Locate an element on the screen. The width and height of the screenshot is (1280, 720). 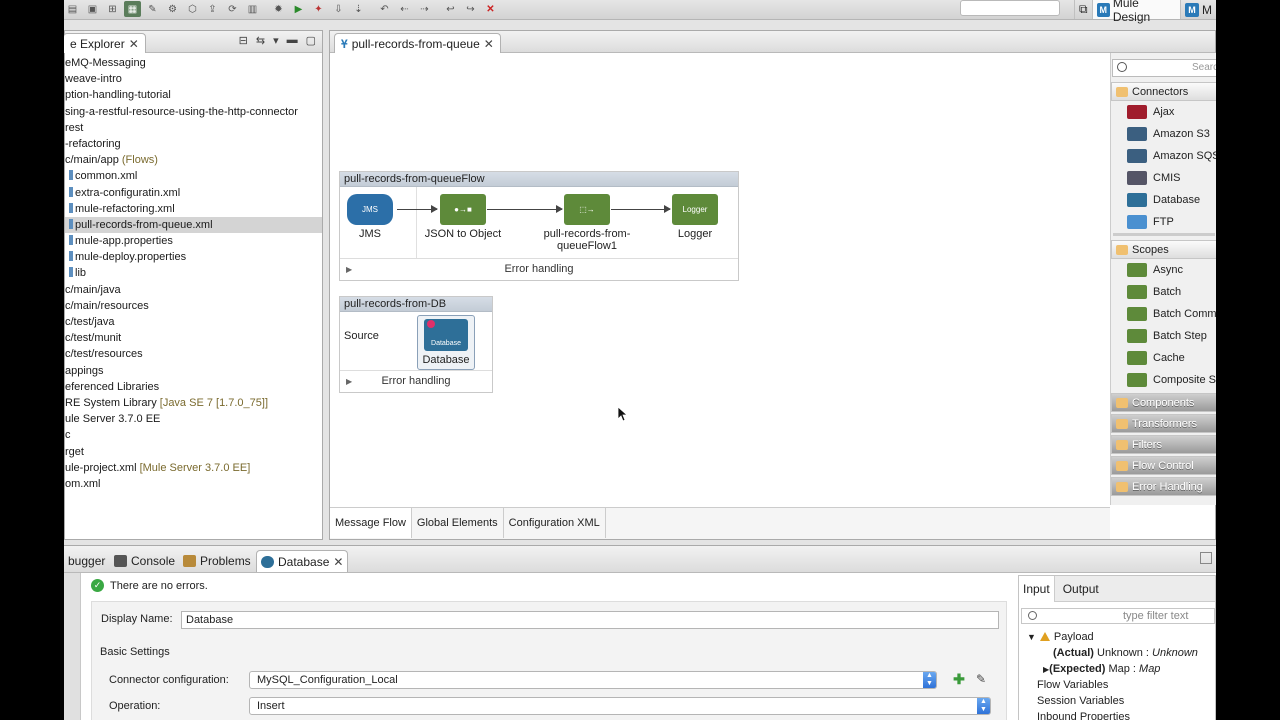
connector-config-select: MySQL_Configuration_Local ▲ ▼ is located at coordinates (593, 680).